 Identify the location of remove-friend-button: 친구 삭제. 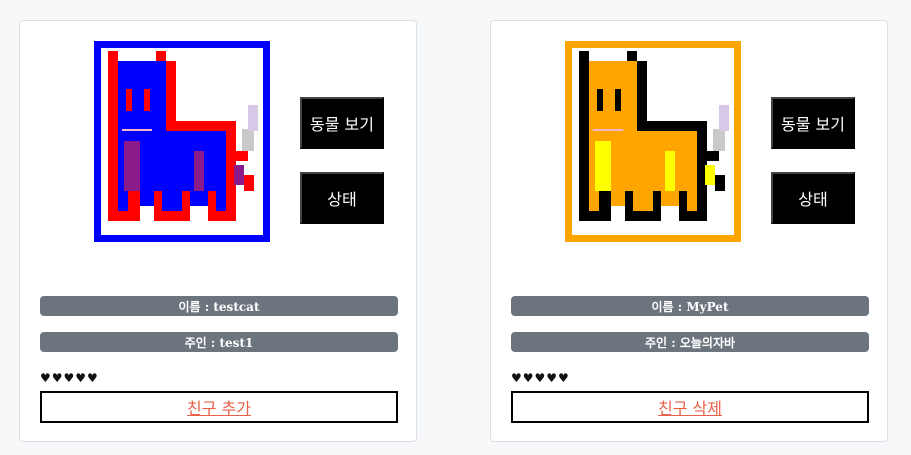
(690, 407).